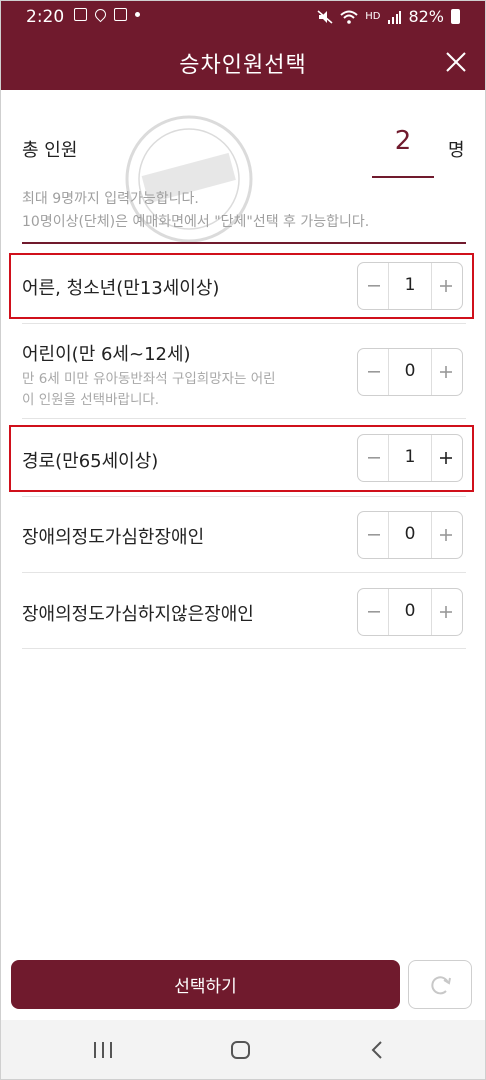 This screenshot has height=1080, width=486. I want to click on back-button, so click(377, 1050).